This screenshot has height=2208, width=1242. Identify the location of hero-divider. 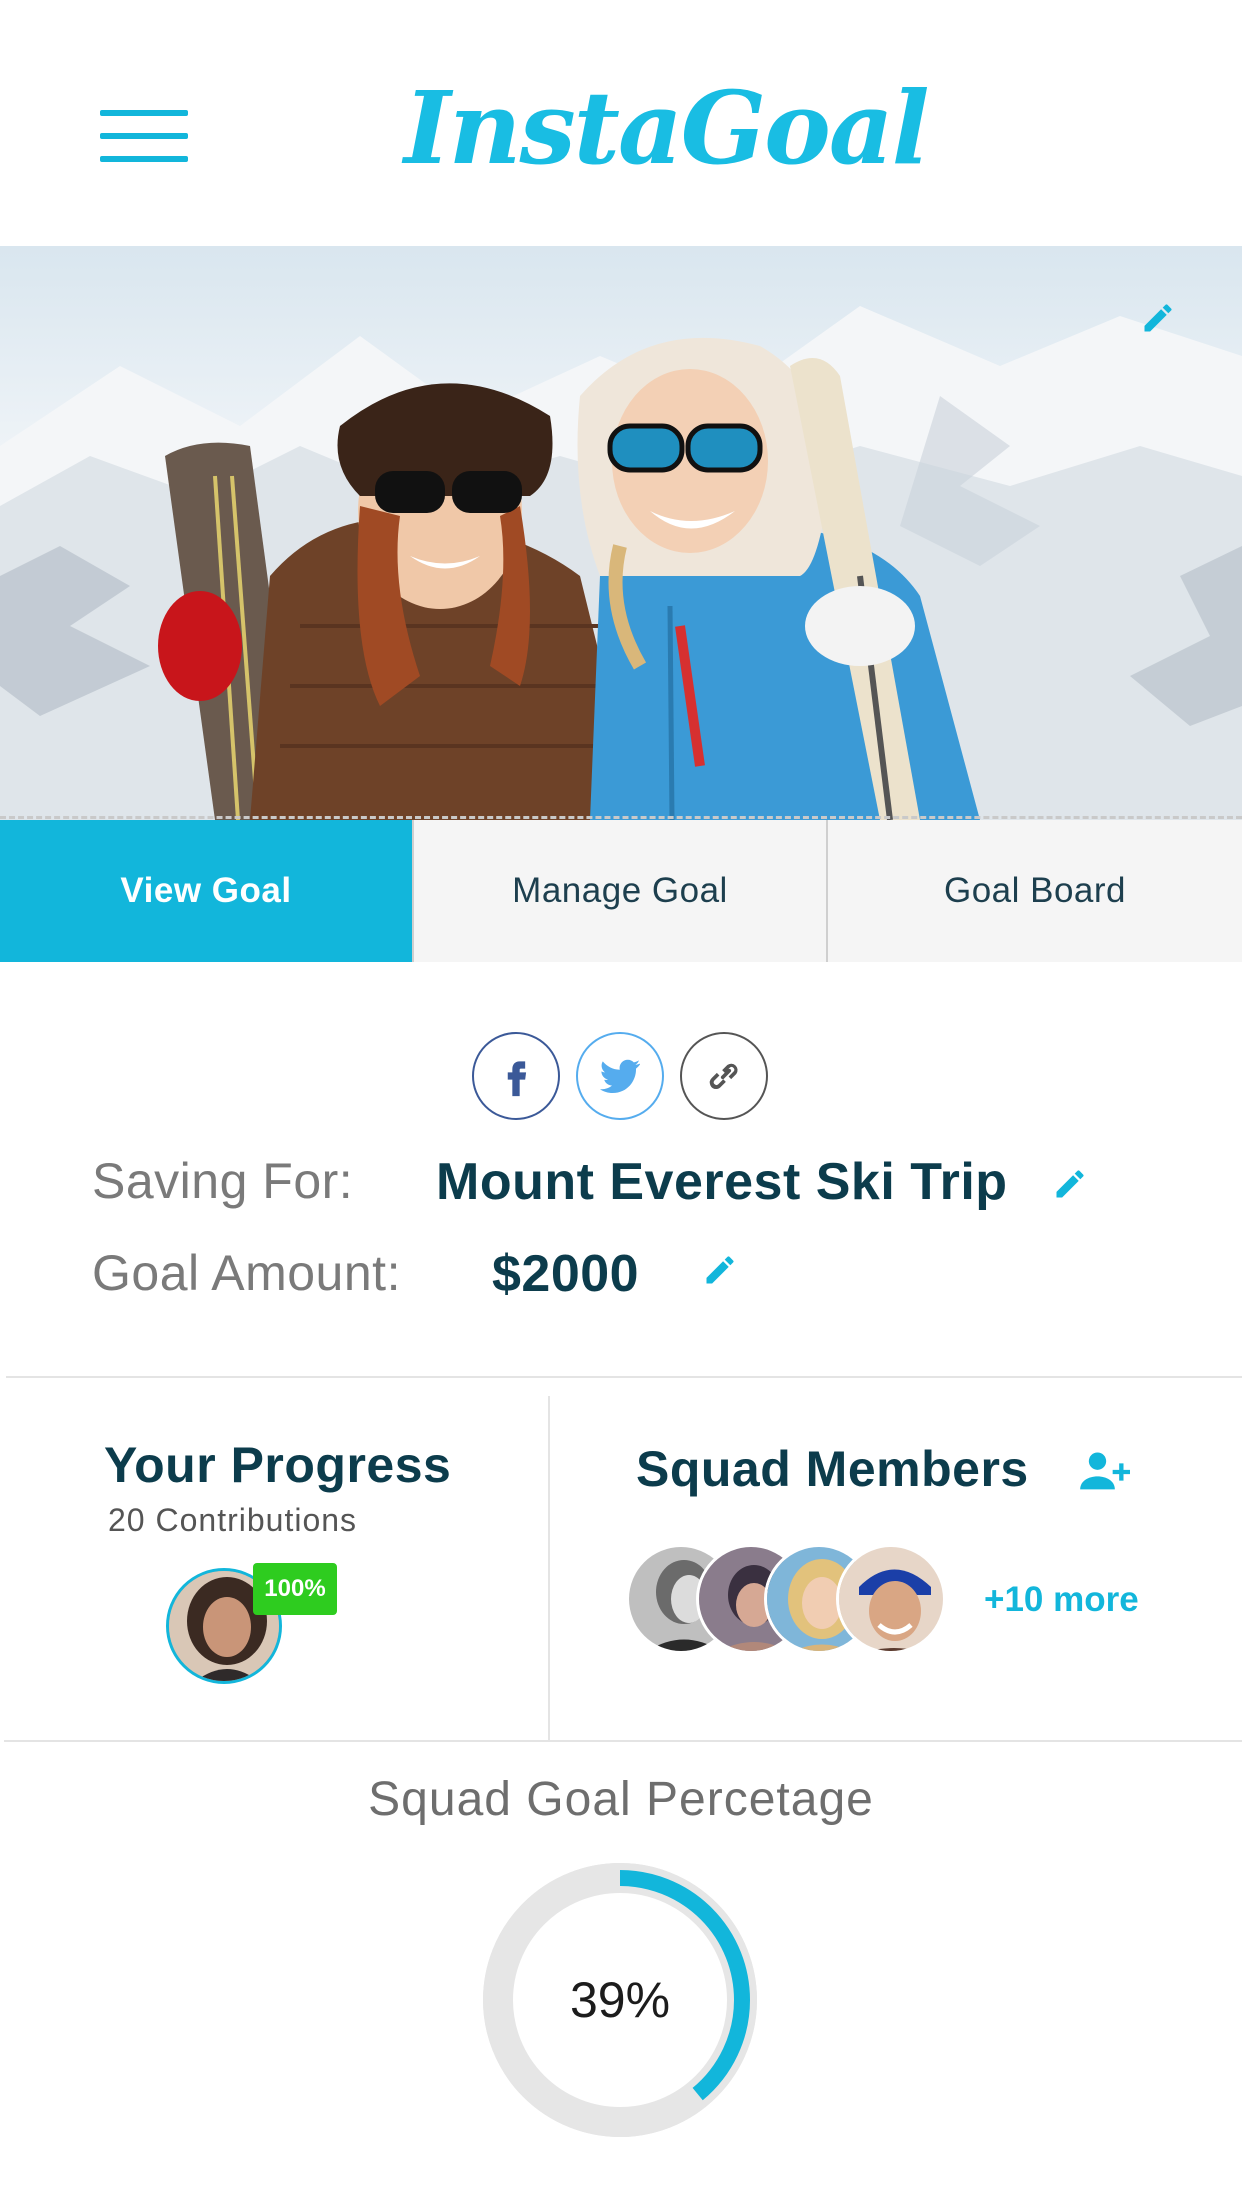
(621, 817).